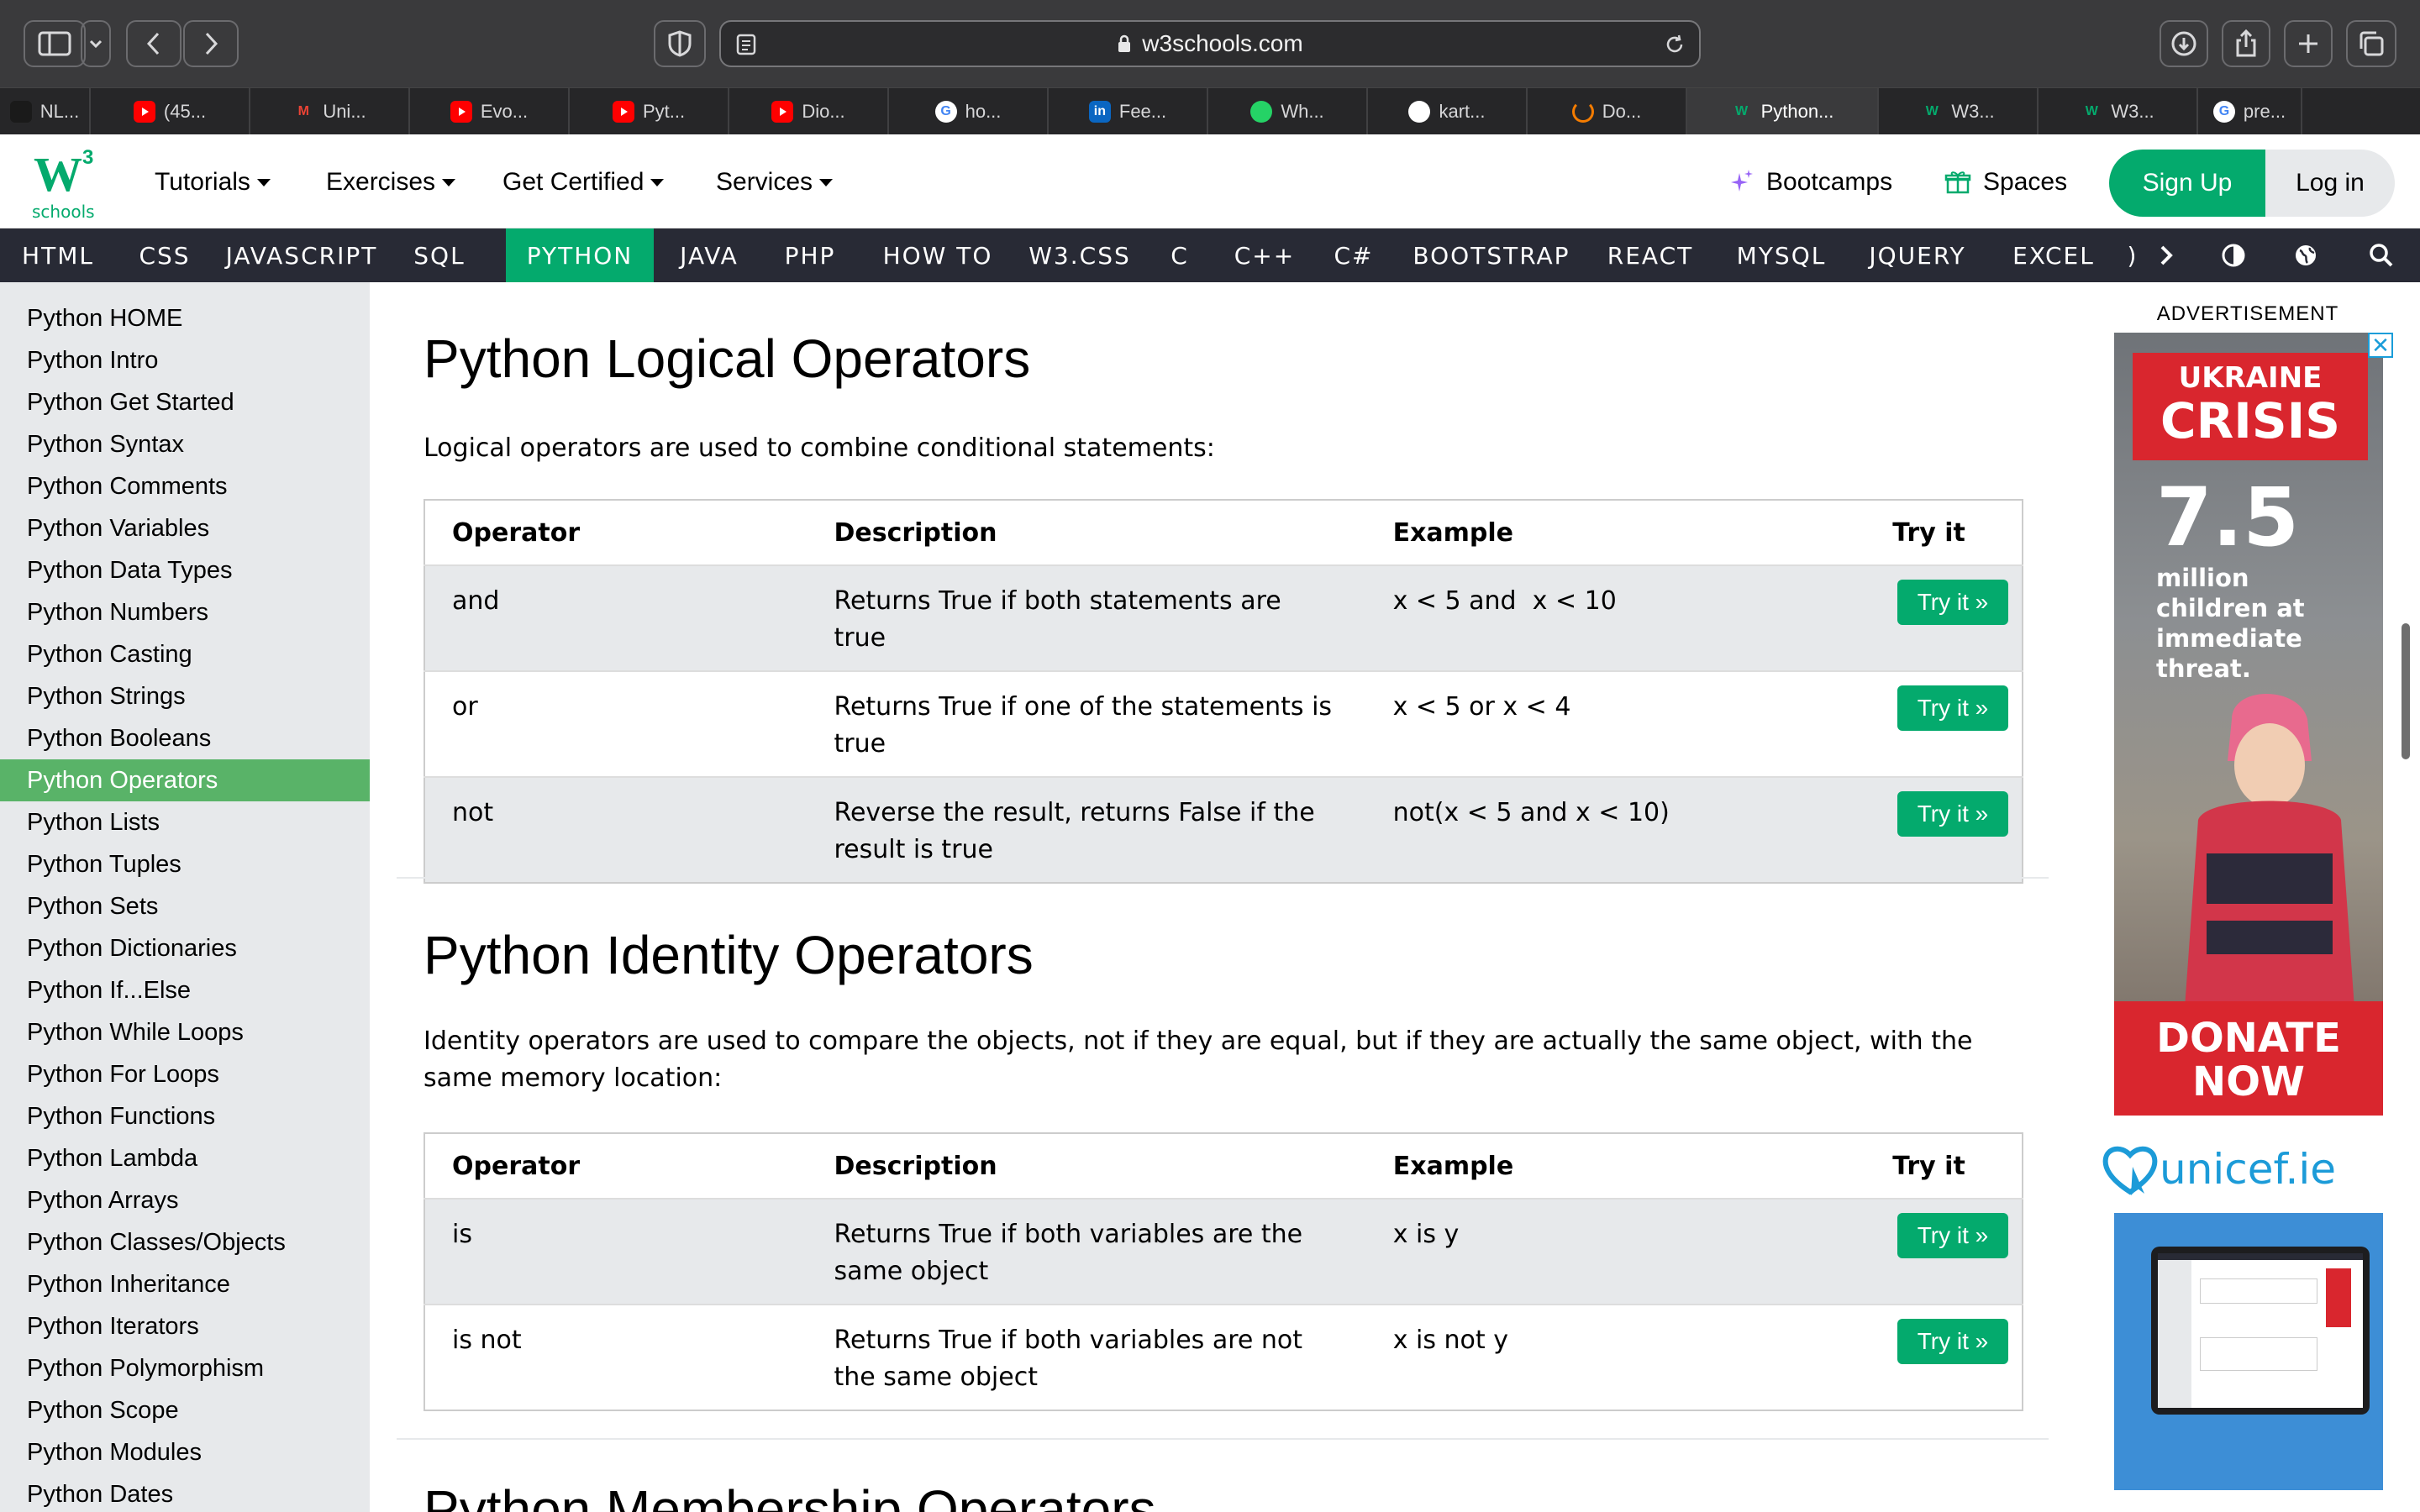 This screenshot has width=2420, height=1512. What do you see at coordinates (185, 654) in the screenshot?
I see `sidebar-item-python-casting: Python Casting` at bounding box center [185, 654].